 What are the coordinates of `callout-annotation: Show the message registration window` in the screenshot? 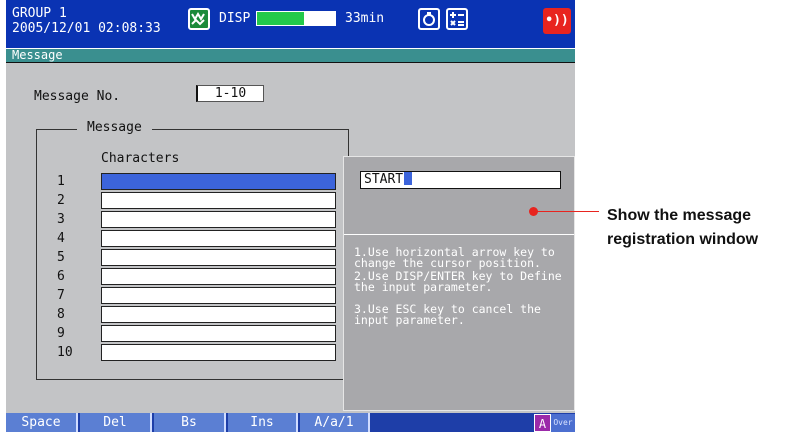 It's located at (702, 228).